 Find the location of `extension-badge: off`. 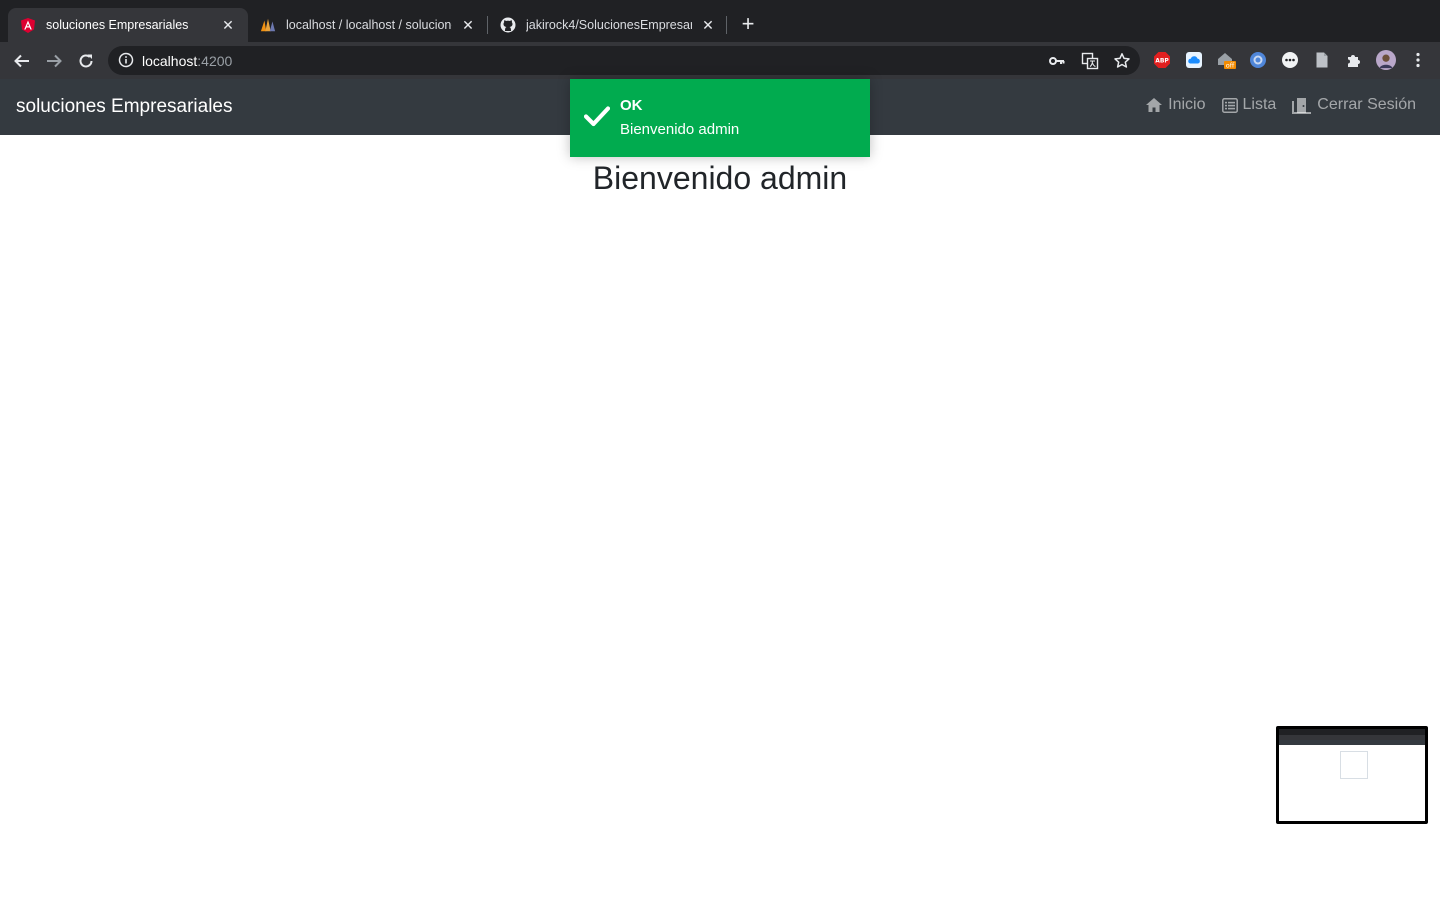

extension-badge: off is located at coordinates (1230, 66).